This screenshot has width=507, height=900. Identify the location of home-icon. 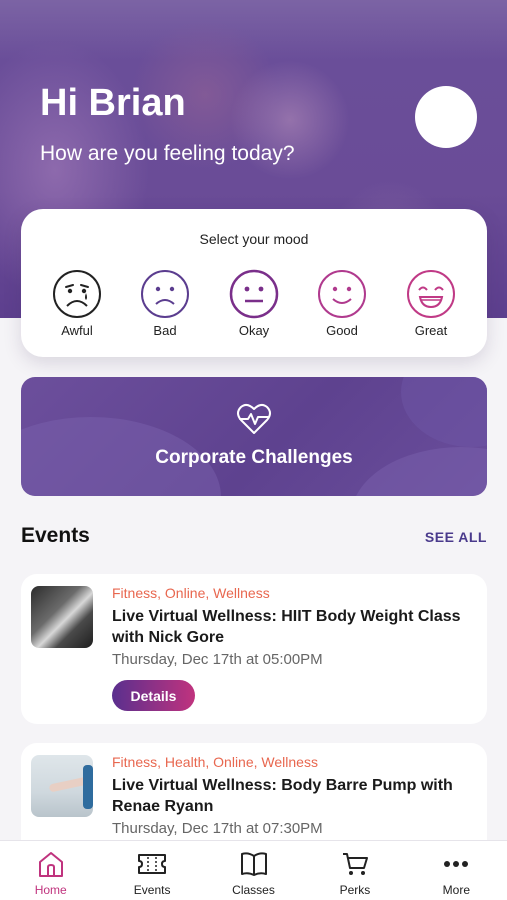
(50, 864).